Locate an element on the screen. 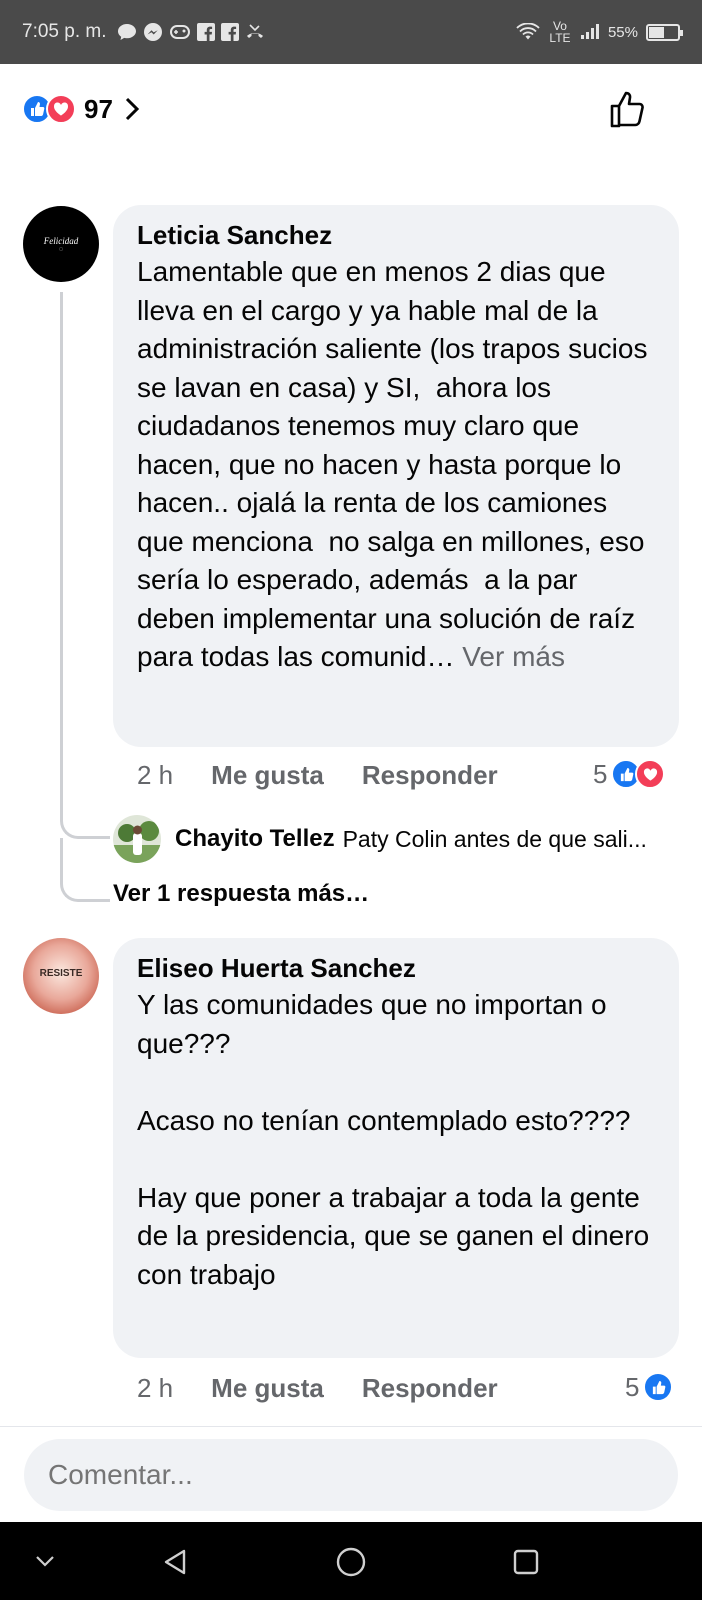 The width and height of the screenshot is (702, 1600). comment-input is located at coordinates (351, 1475).